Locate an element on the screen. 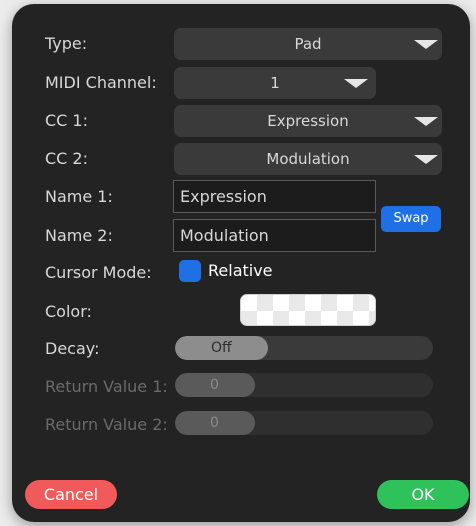 This screenshot has height=526, width=476. return-value-2-slider: 0 is located at coordinates (304, 423).